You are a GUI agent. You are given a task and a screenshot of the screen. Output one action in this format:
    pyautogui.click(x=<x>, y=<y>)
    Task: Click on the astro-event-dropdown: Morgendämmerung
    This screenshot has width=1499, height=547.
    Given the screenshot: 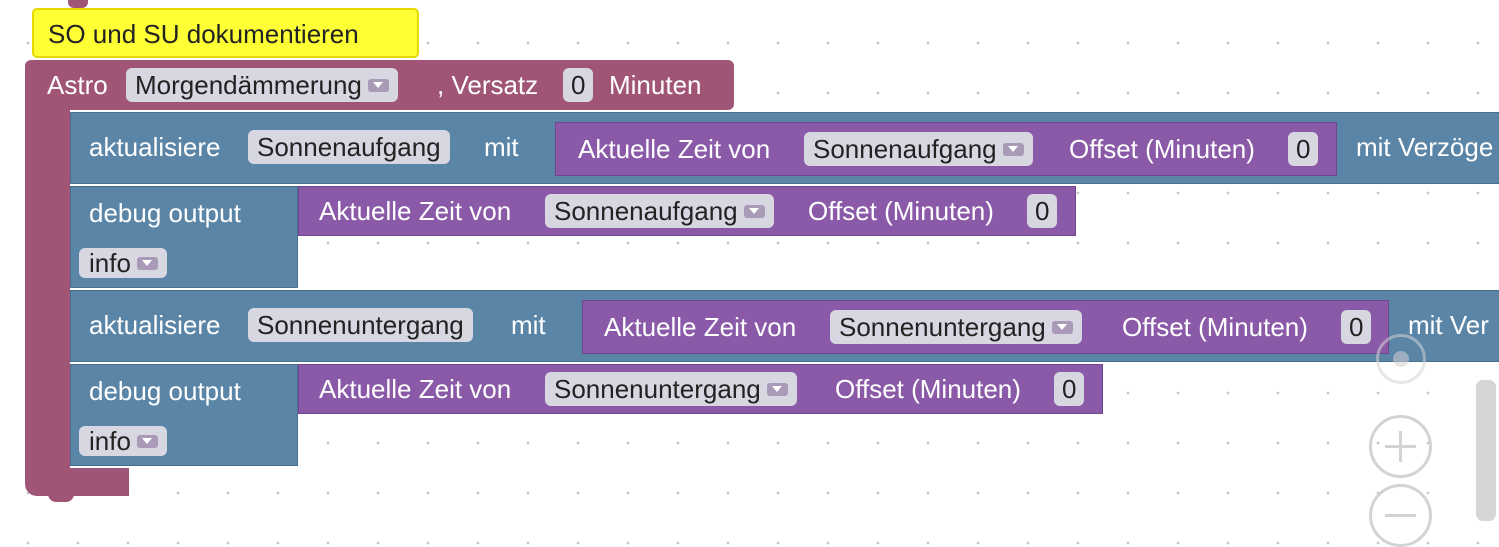 What is the action you would take?
    pyautogui.click(x=262, y=85)
    